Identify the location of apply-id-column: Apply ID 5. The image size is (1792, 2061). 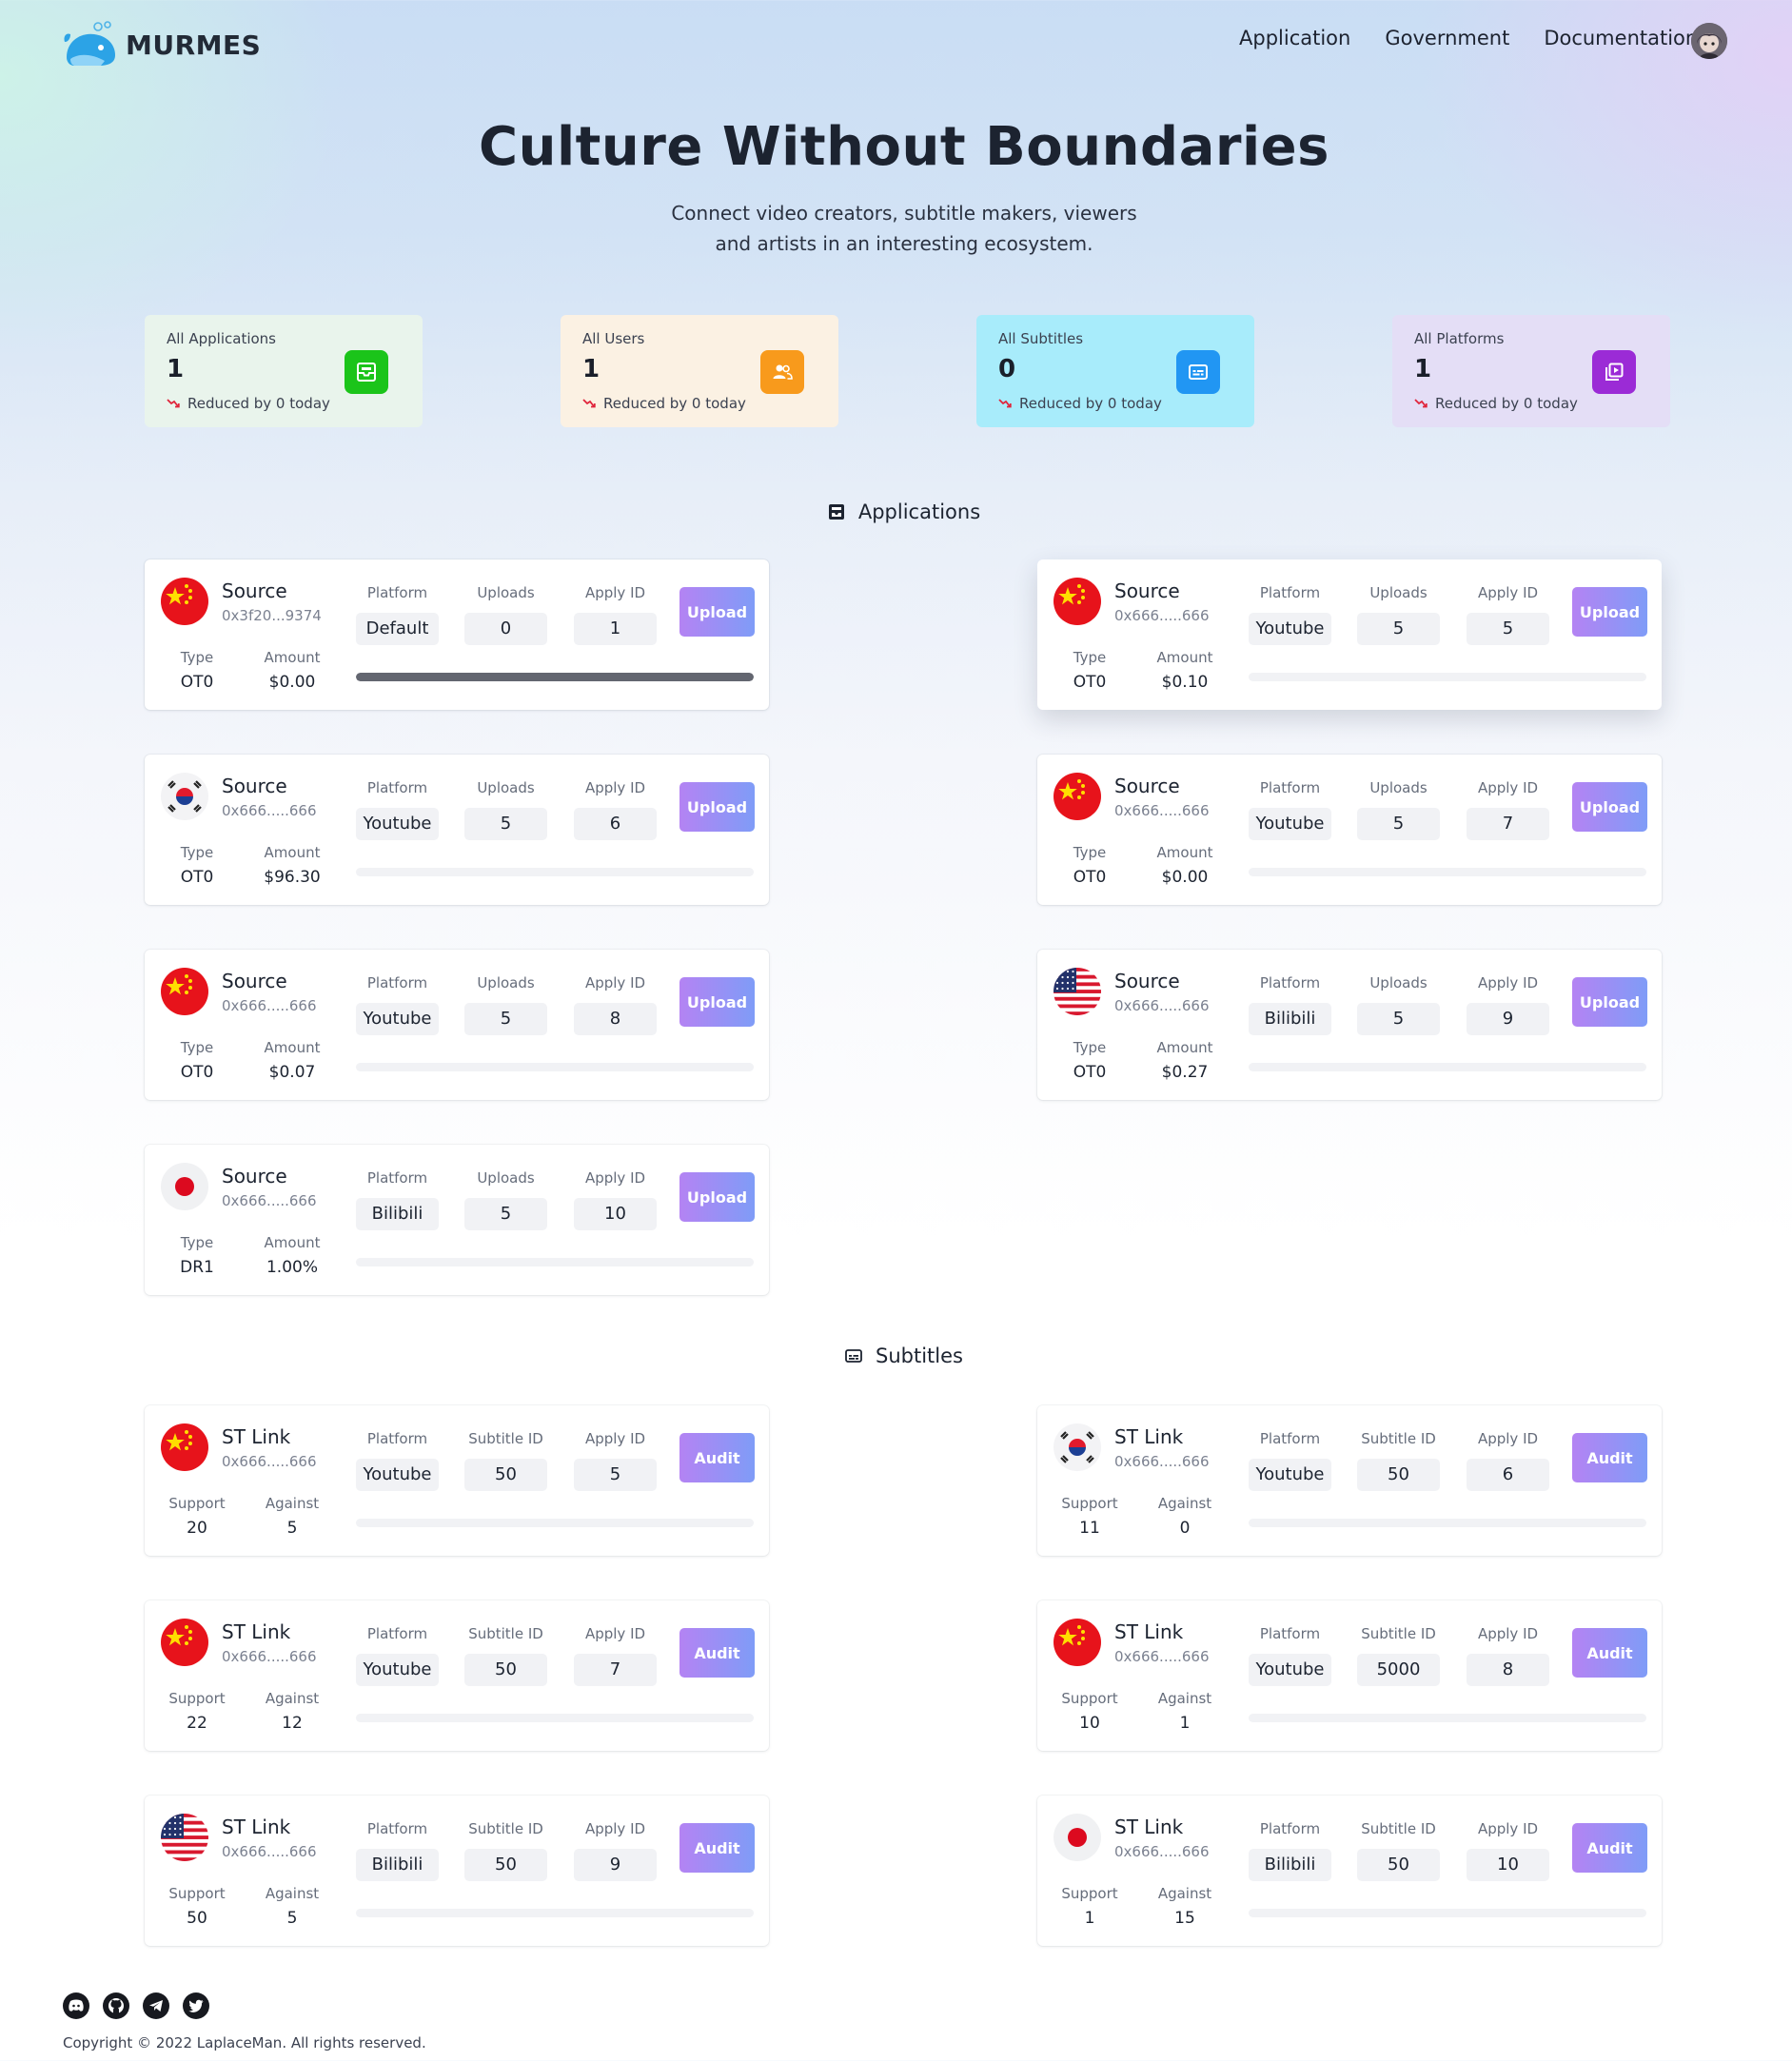
(1508, 614).